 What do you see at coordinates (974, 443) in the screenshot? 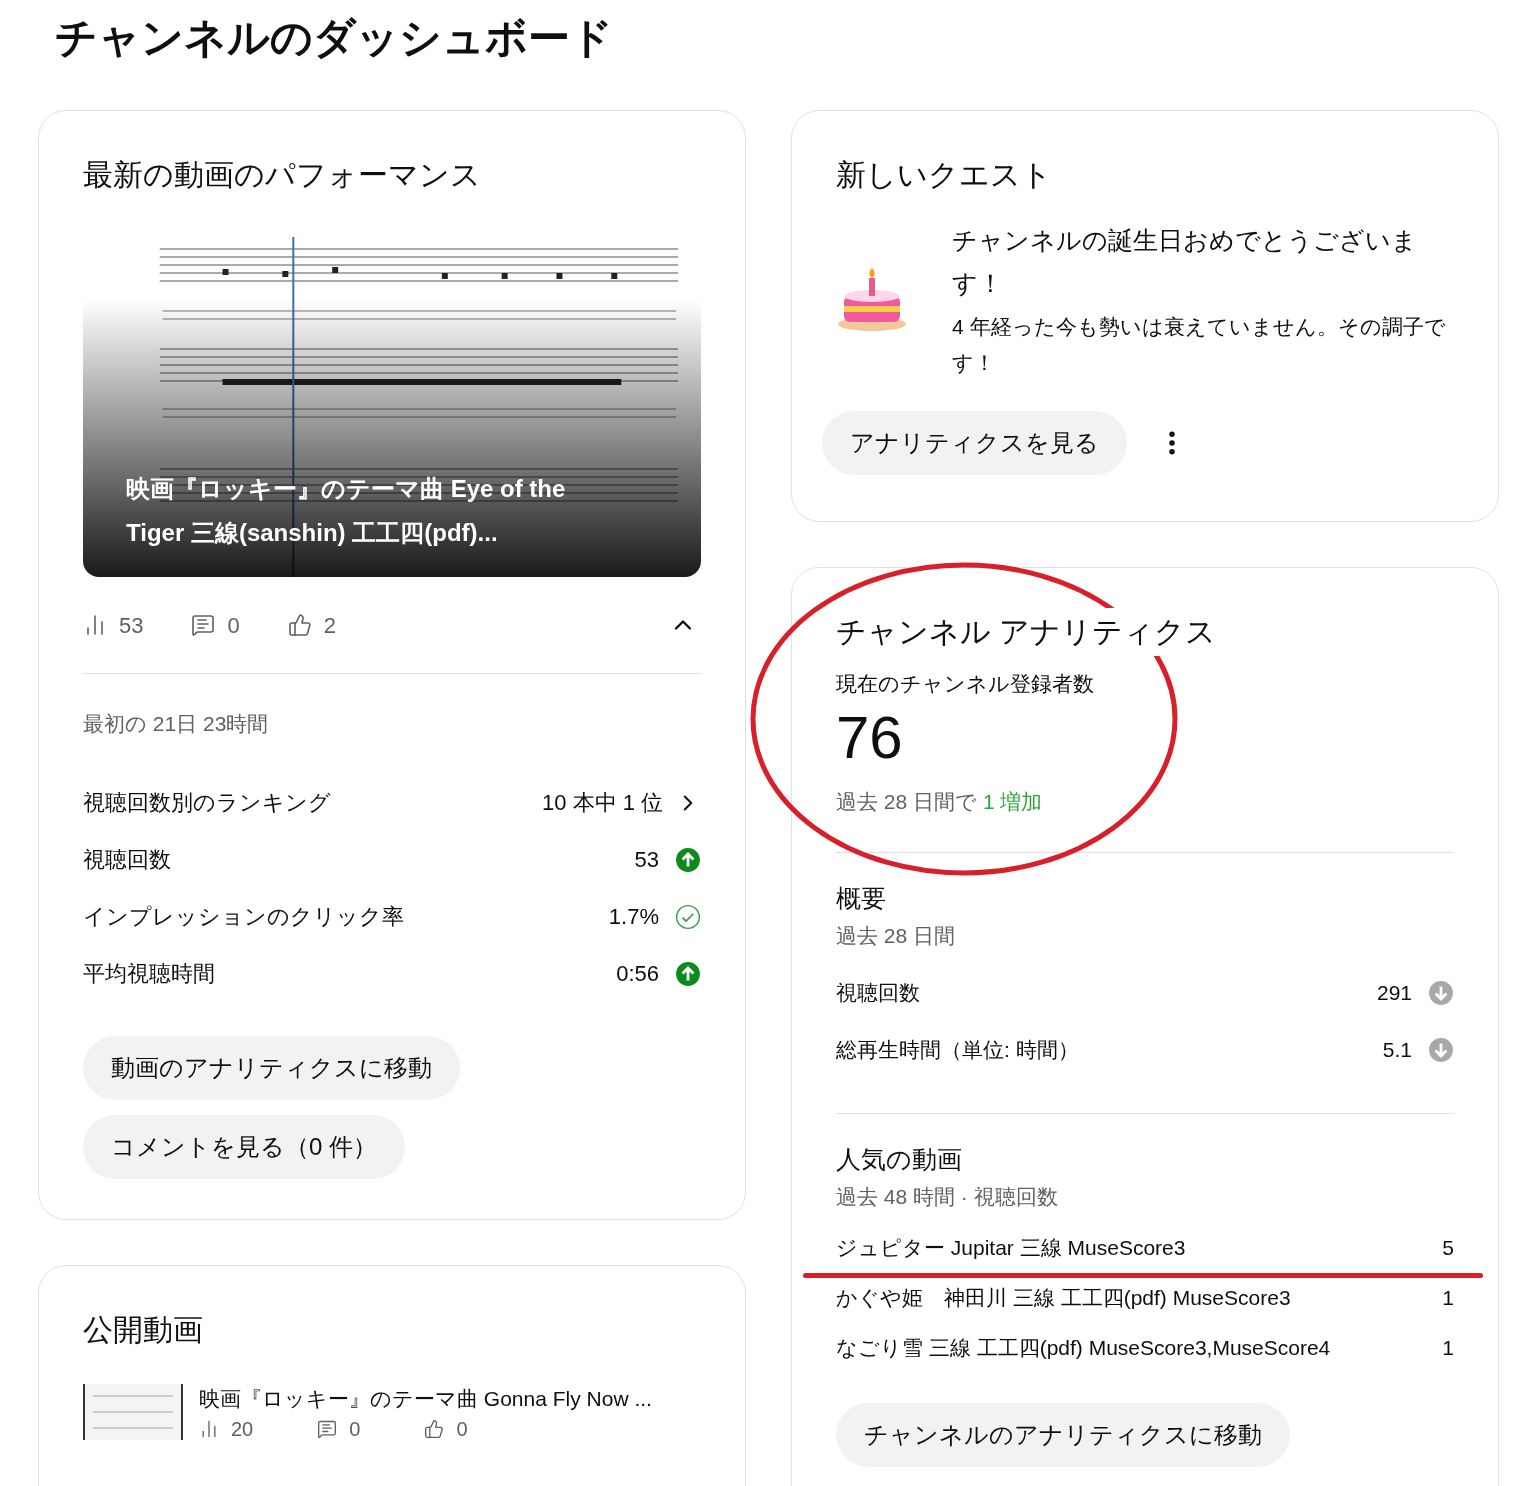
I see `analytics-button: アナリティクスを見る` at bounding box center [974, 443].